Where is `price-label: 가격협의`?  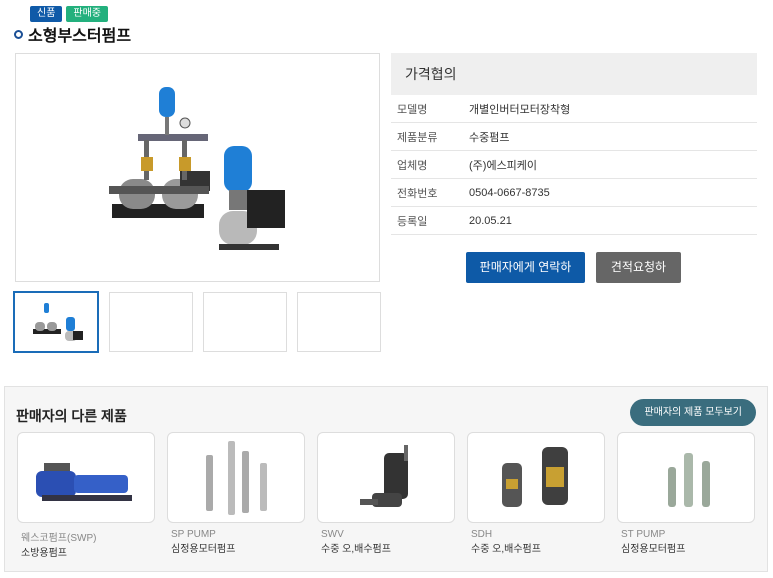
price-label: 가격협의 is located at coordinates (574, 74).